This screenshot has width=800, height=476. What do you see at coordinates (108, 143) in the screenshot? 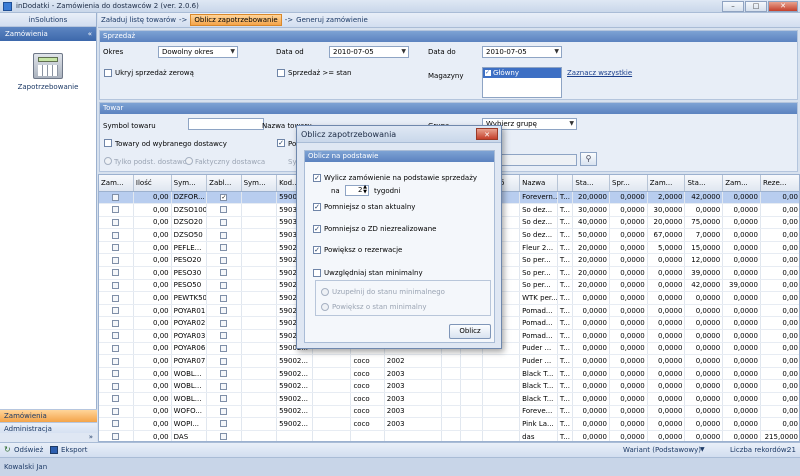
I see `from-supplier-checkbox` at bounding box center [108, 143].